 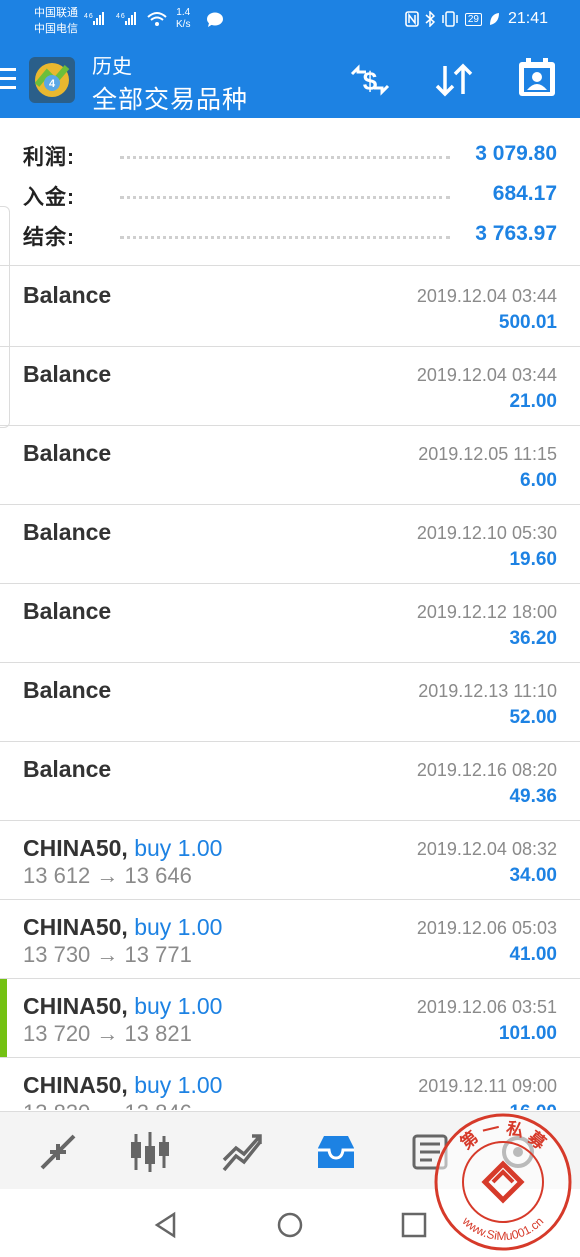 What do you see at coordinates (336, 1152) in the screenshot?
I see `history-icon` at bounding box center [336, 1152].